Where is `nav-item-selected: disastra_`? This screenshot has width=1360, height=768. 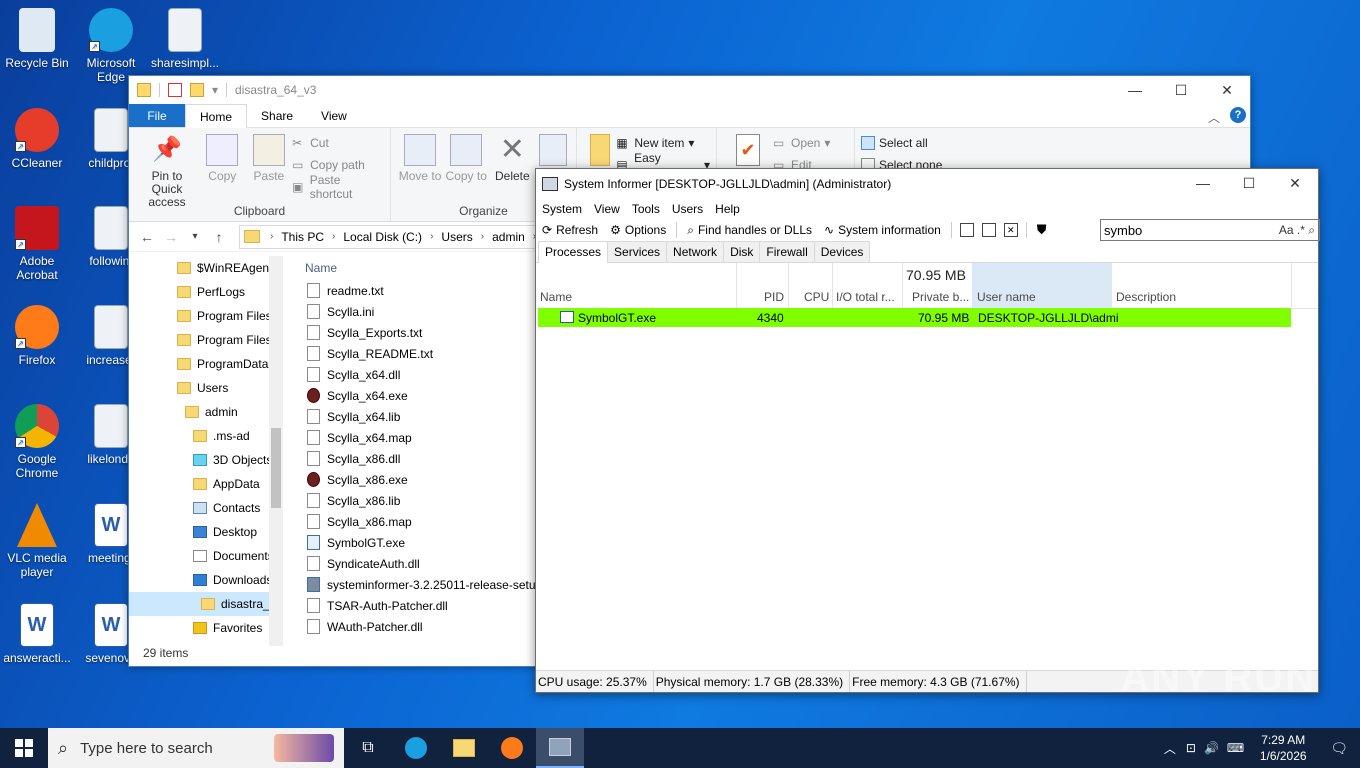
nav-item-selected: disastra_ is located at coordinates (205, 604).